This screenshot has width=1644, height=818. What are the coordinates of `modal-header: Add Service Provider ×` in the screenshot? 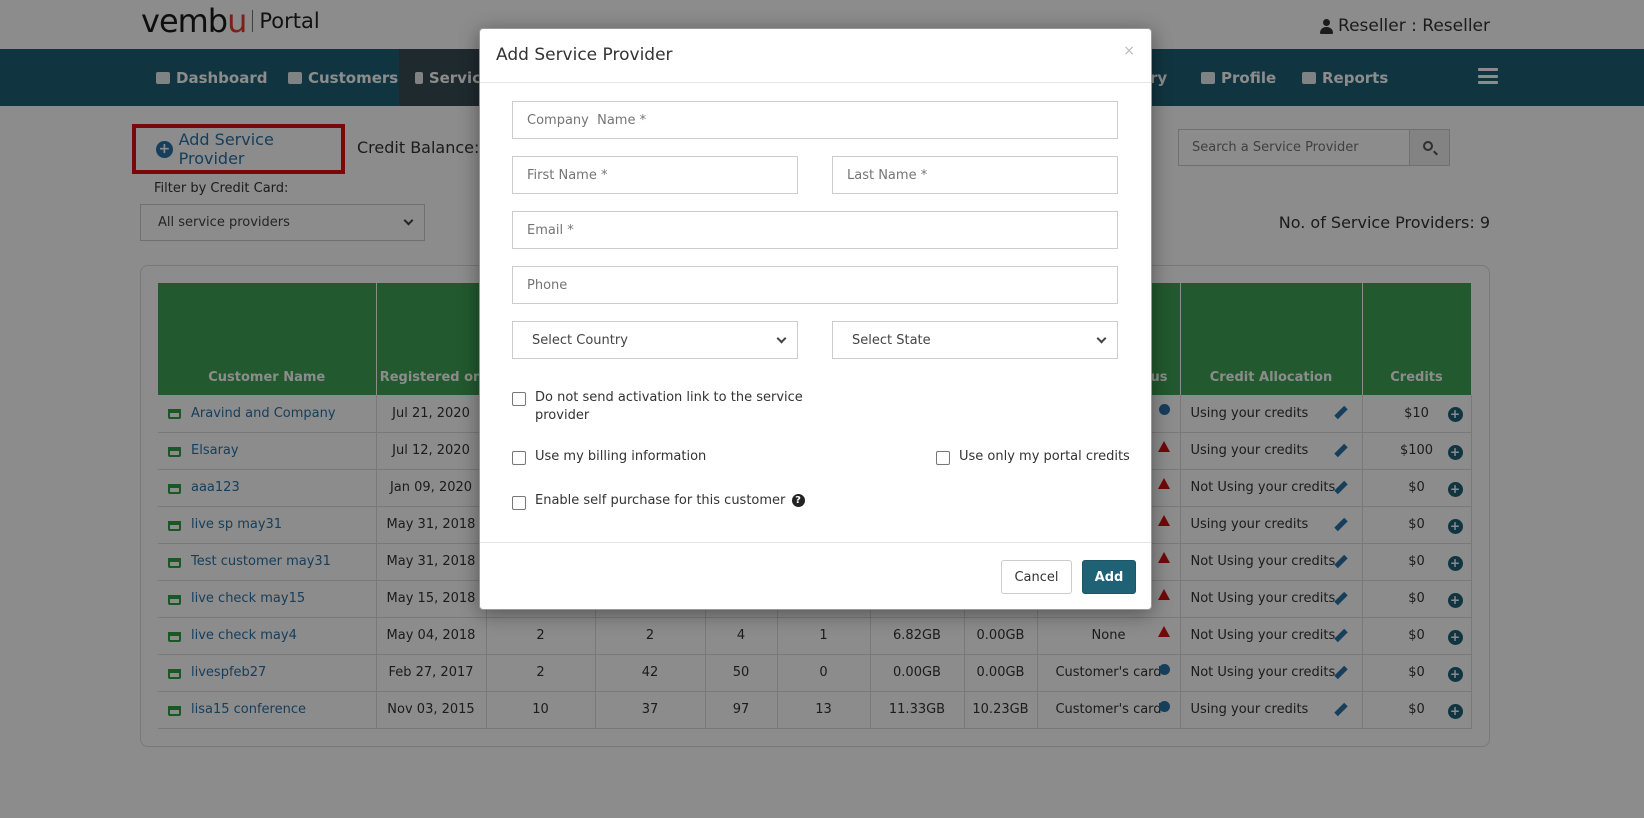 It's located at (815, 56).